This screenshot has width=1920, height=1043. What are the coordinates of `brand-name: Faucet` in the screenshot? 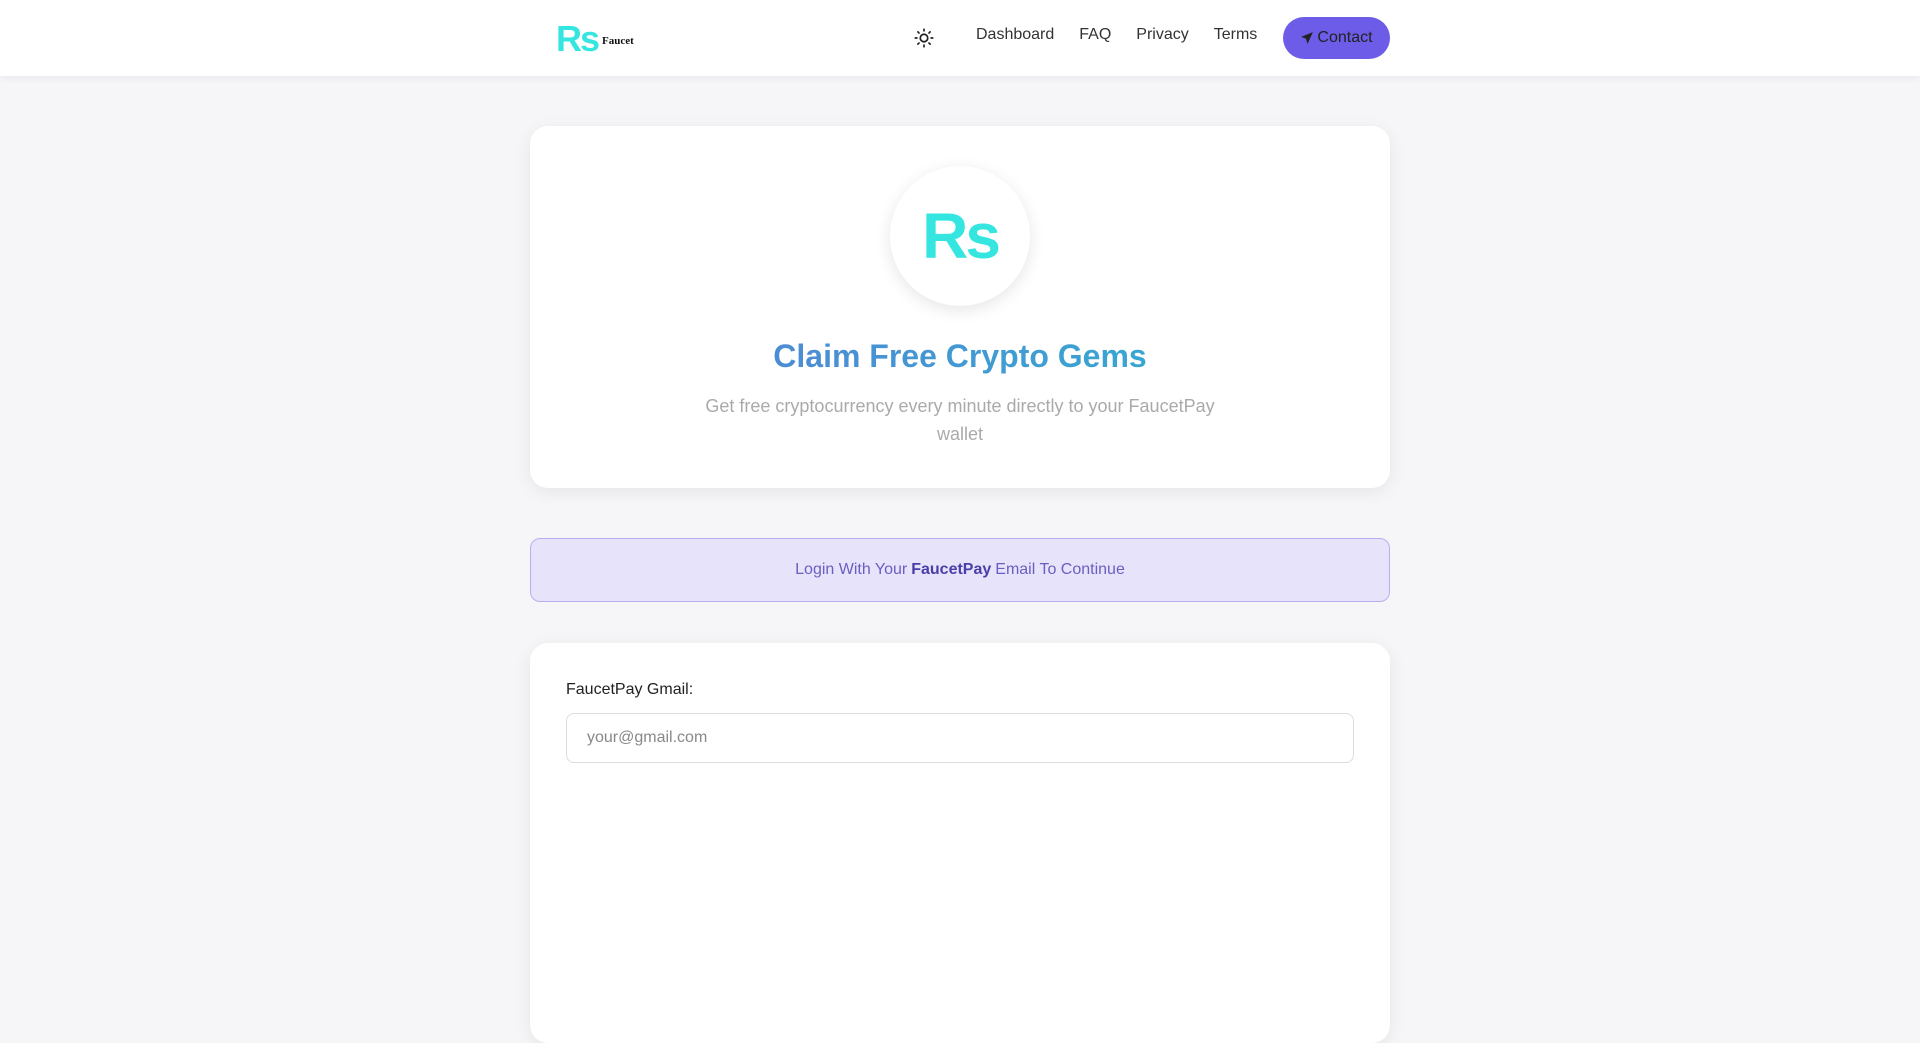 It's located at (618, 41).